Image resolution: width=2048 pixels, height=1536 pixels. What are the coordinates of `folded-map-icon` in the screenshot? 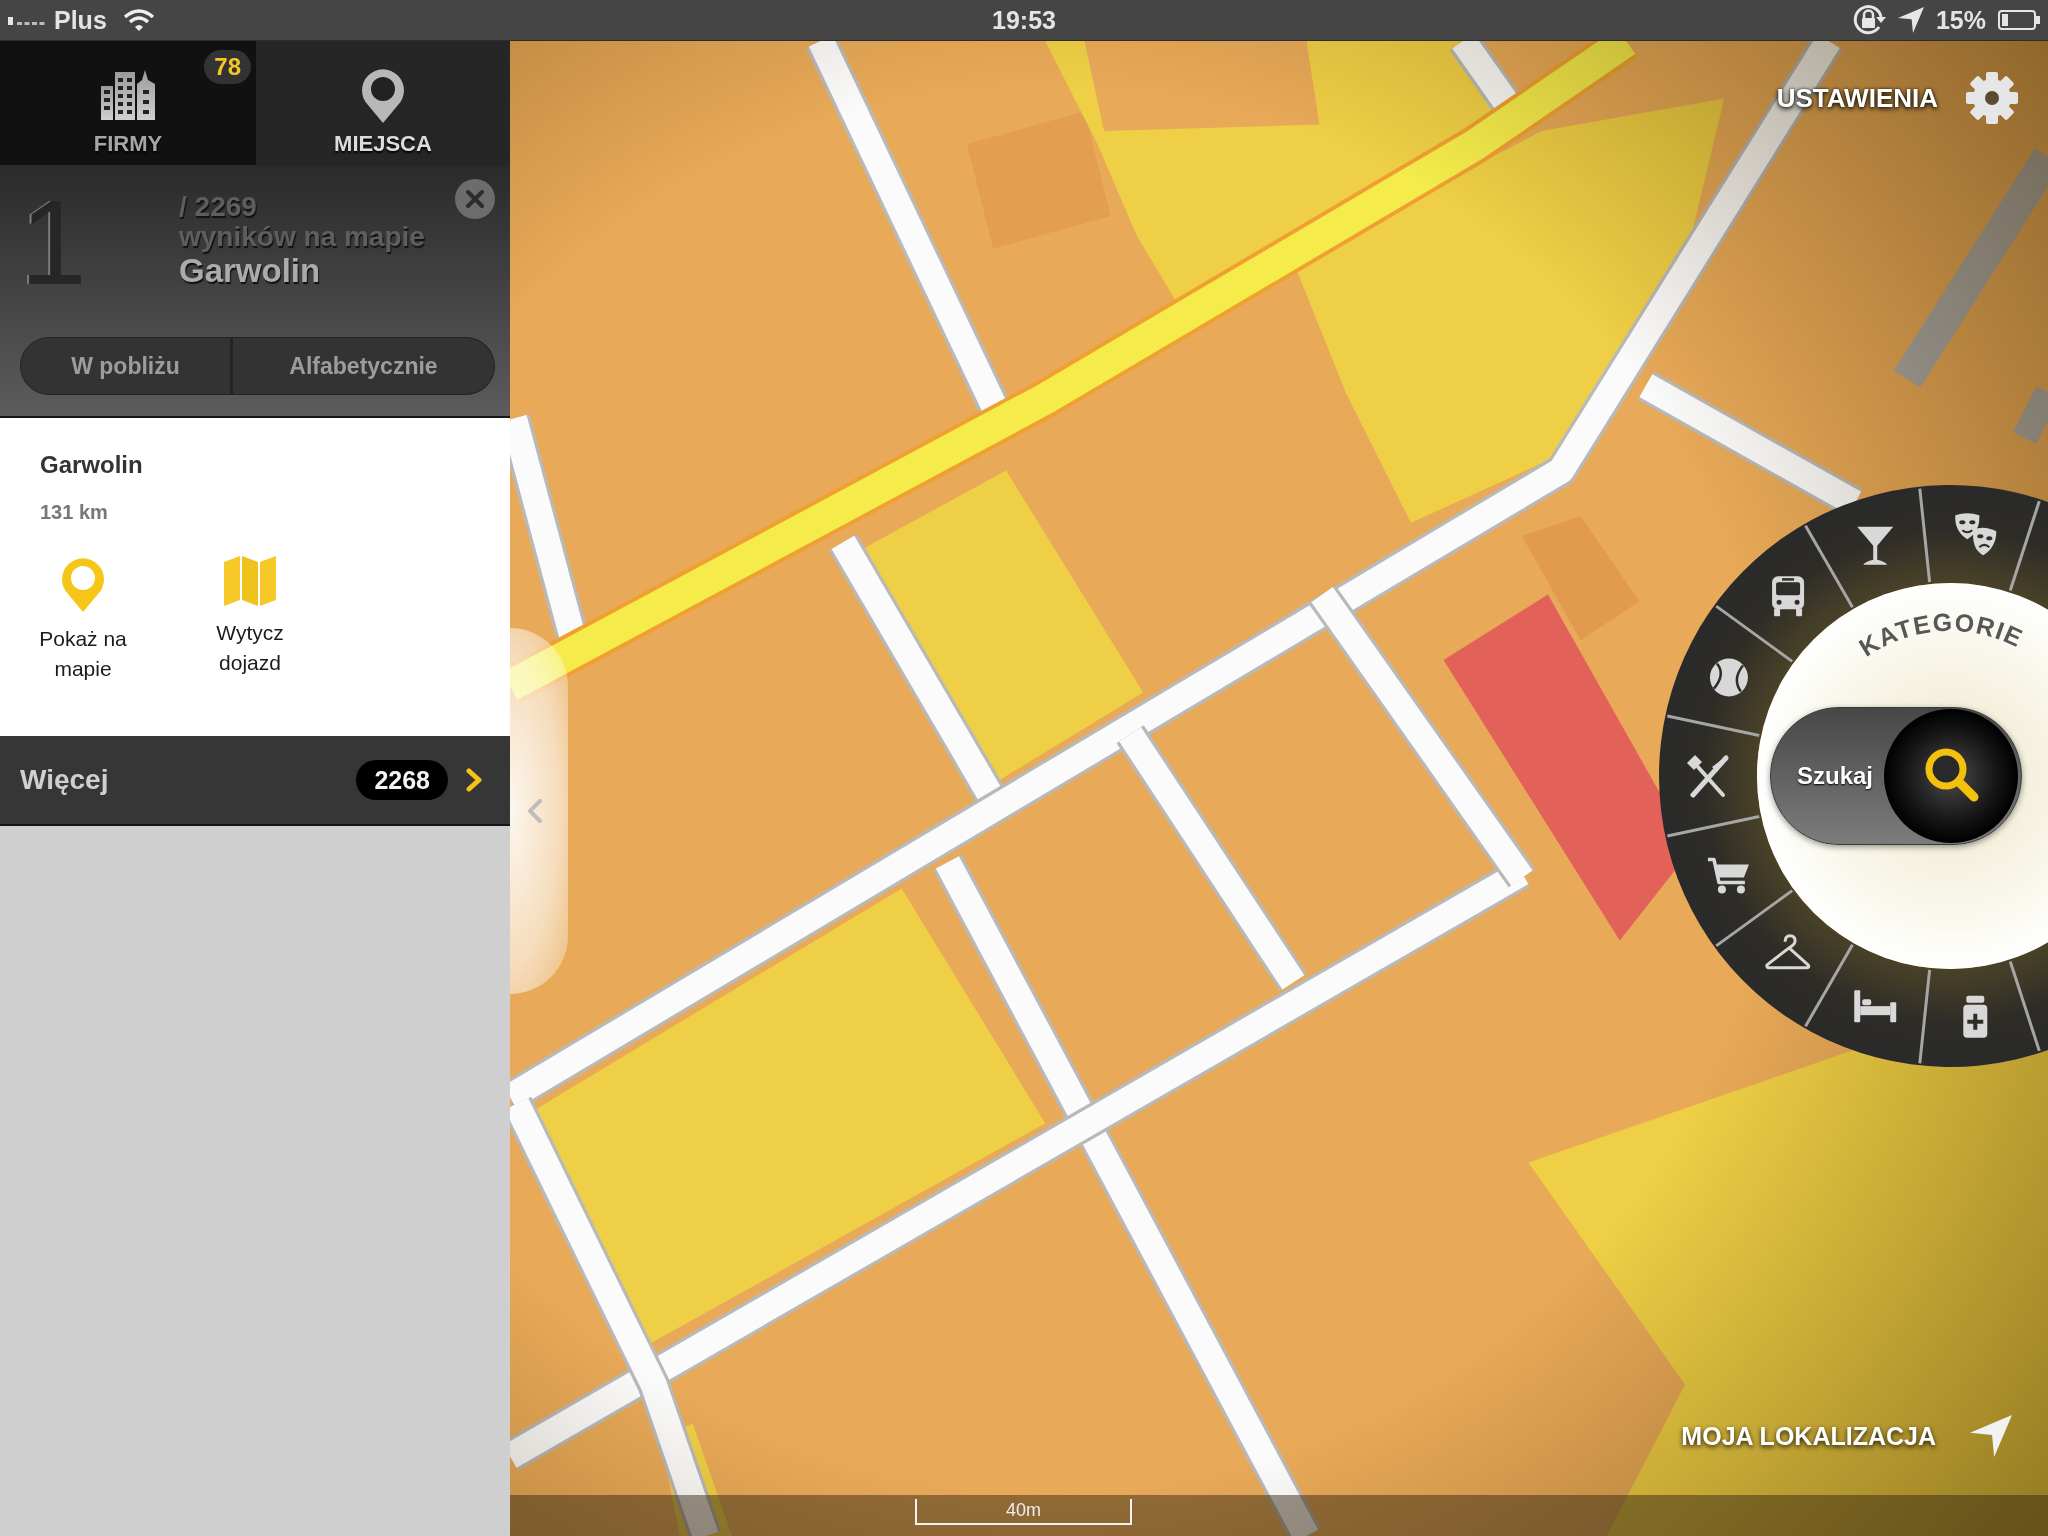 It's located at (250, 581).